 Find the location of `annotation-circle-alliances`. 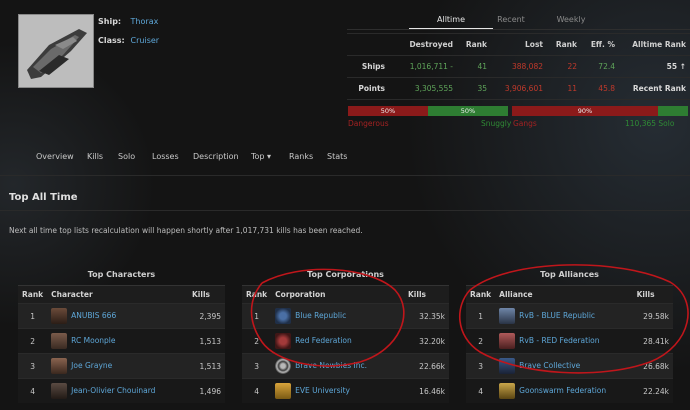

annotation-circle-alliances is located at coordinates (574, 319).